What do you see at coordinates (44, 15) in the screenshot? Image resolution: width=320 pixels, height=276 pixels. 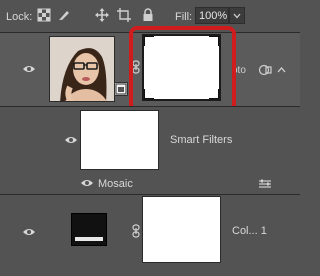 I see `lock-transparent-pixels-icon` at bounding box center [44, 15].